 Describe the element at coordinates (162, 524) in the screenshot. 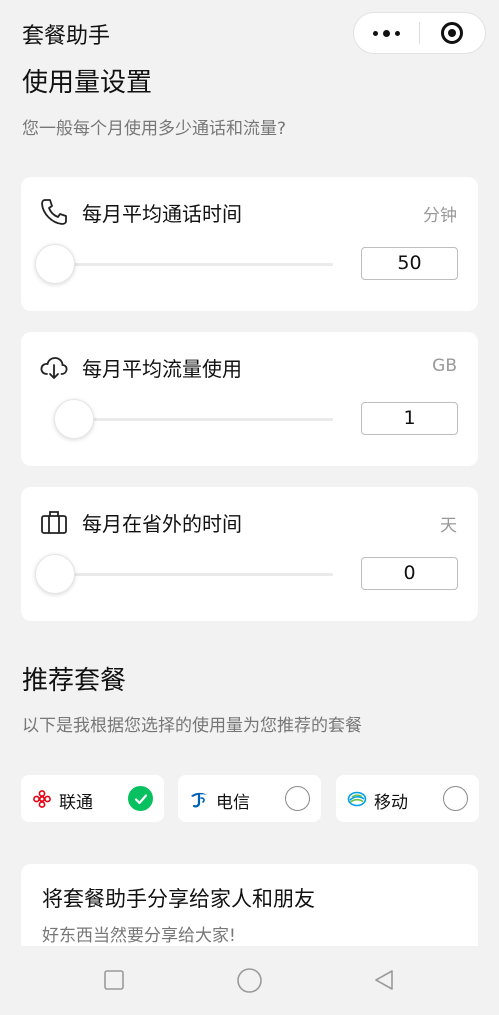

I see `out-of-province-label: 每月在省外的时间` at that location.